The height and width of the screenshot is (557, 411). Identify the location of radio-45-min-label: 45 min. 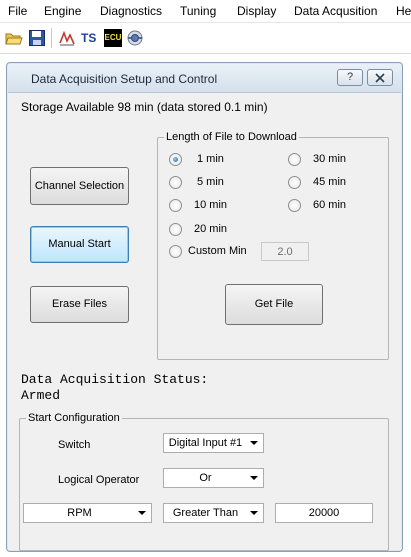
(329, 182).